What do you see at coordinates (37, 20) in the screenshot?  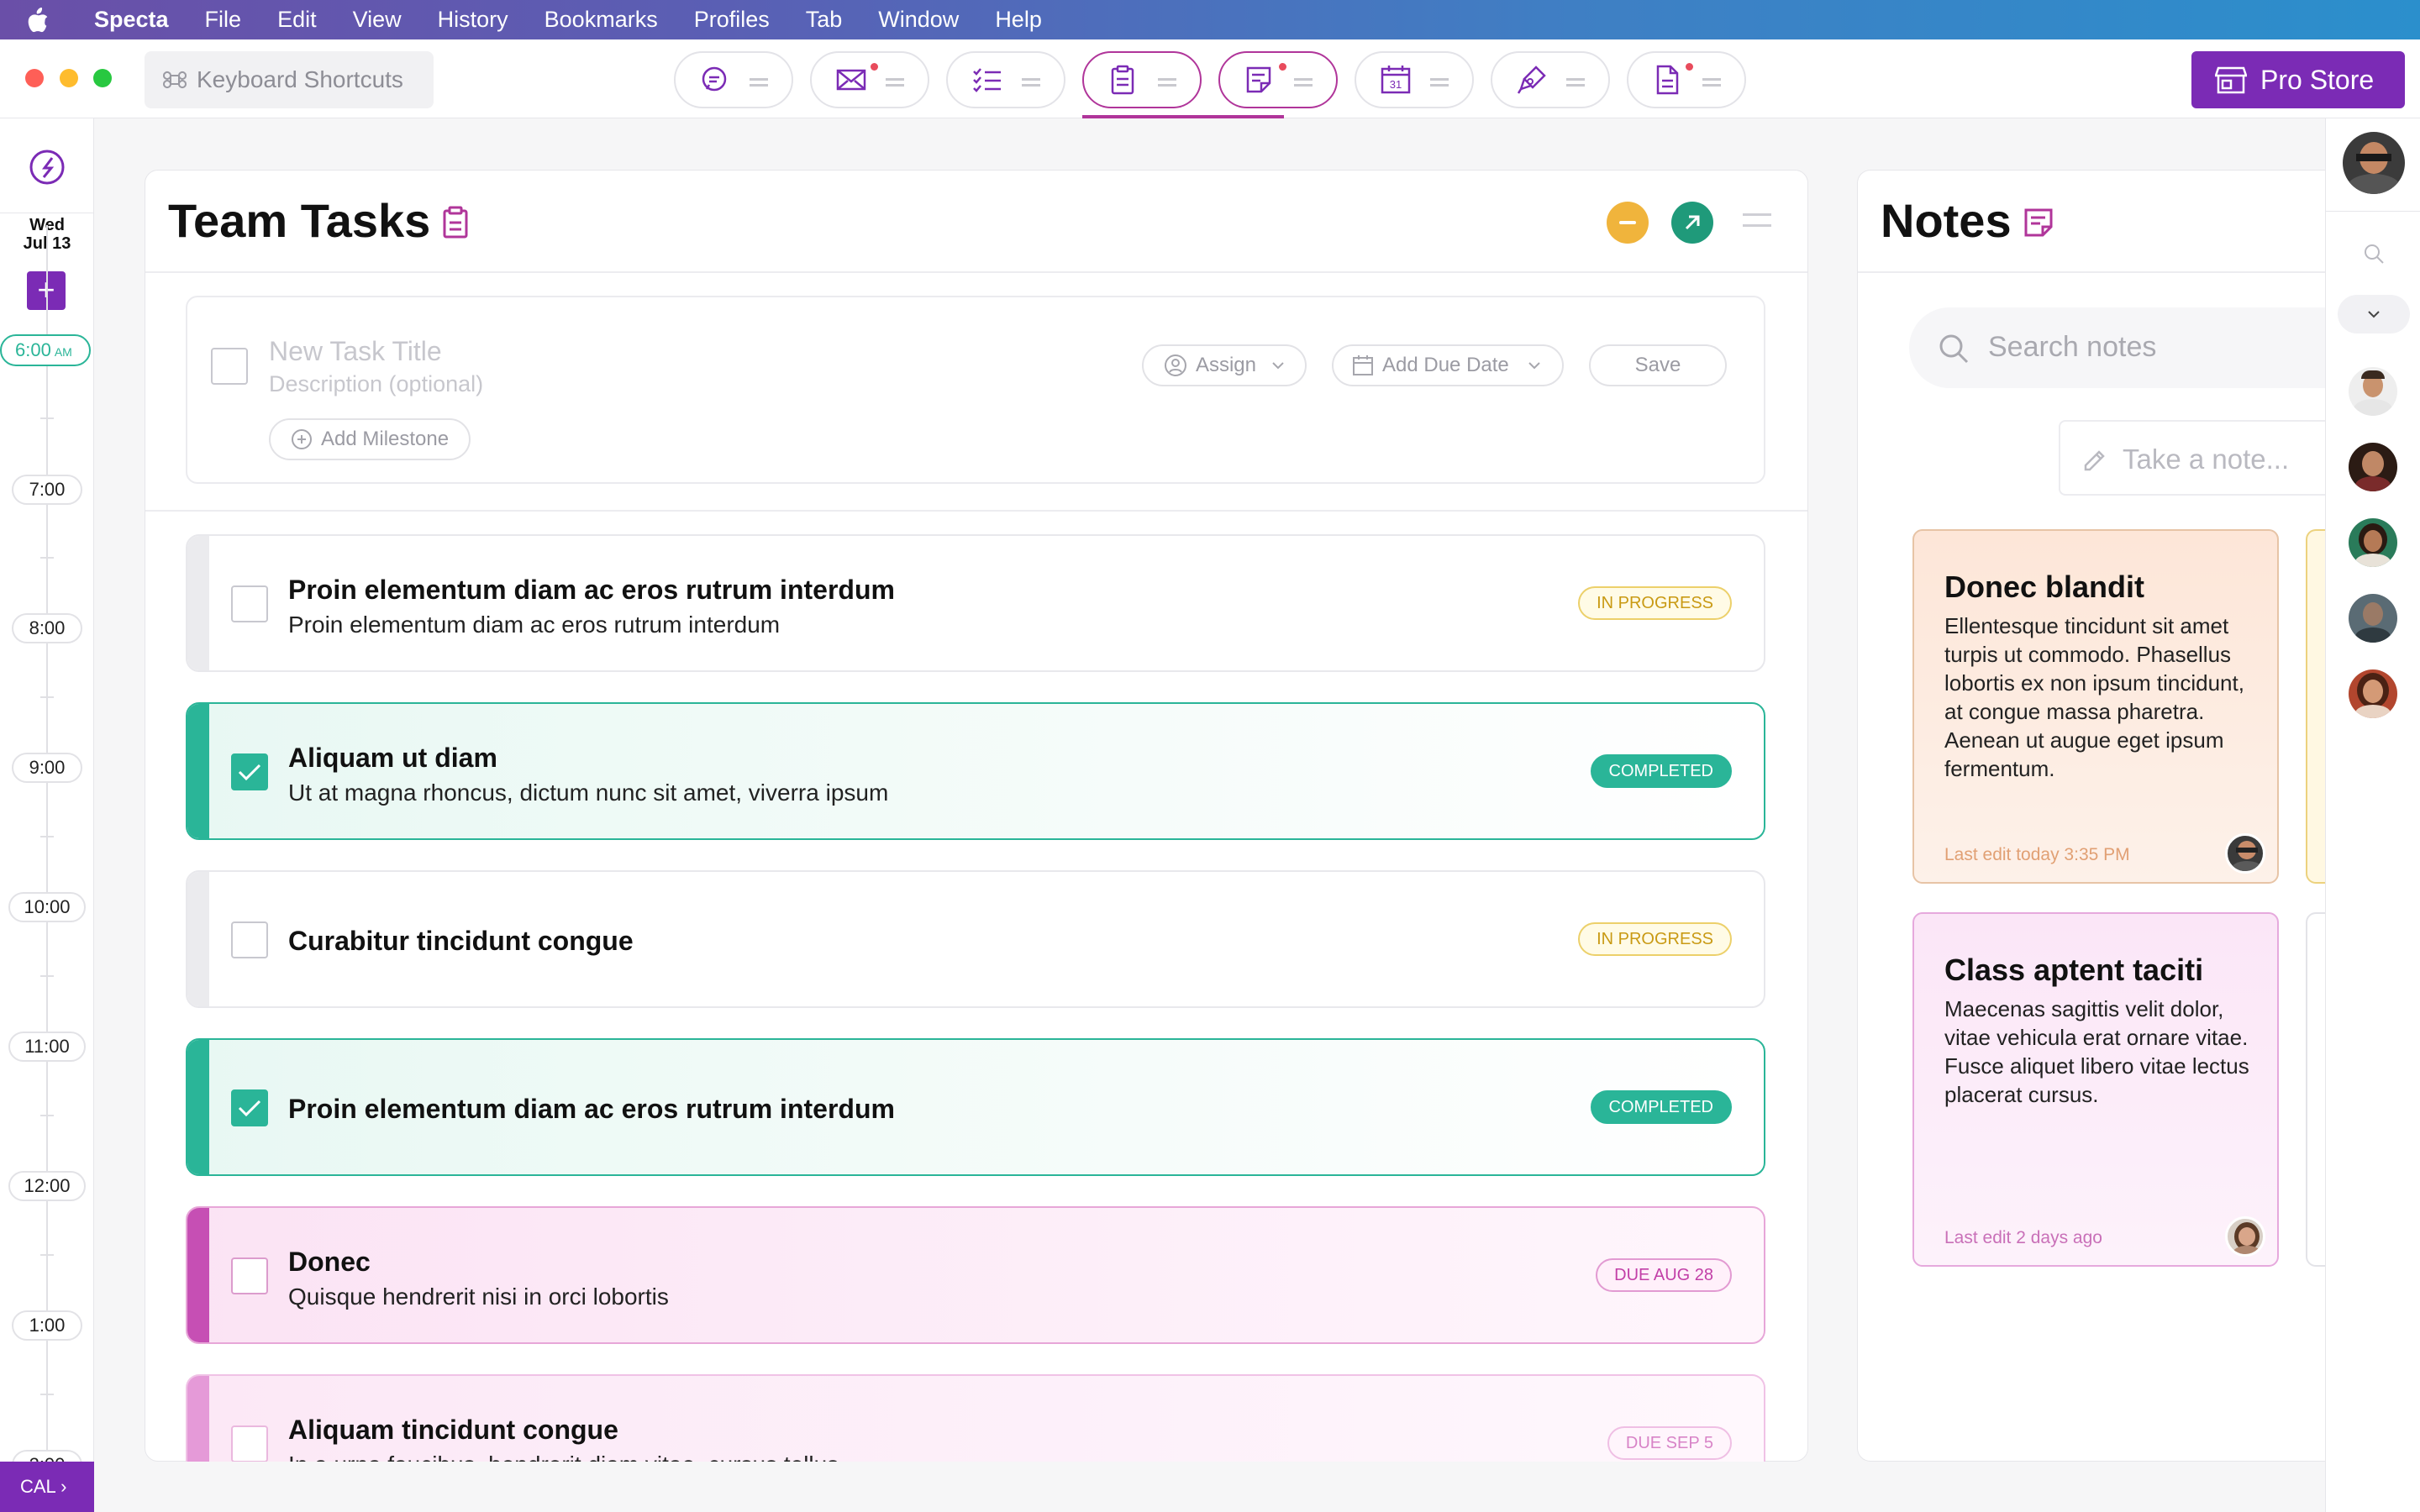 I see `apple-icon` at bounding box center [37, 20].